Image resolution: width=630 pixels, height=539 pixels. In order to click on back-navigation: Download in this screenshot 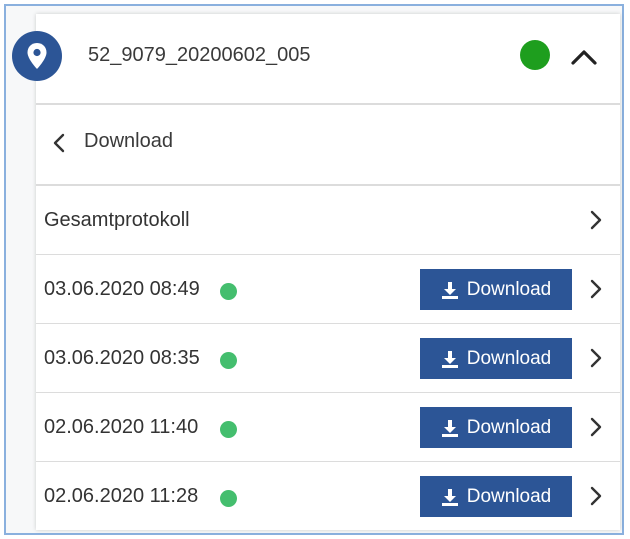, I will do `click(328, 145)`.